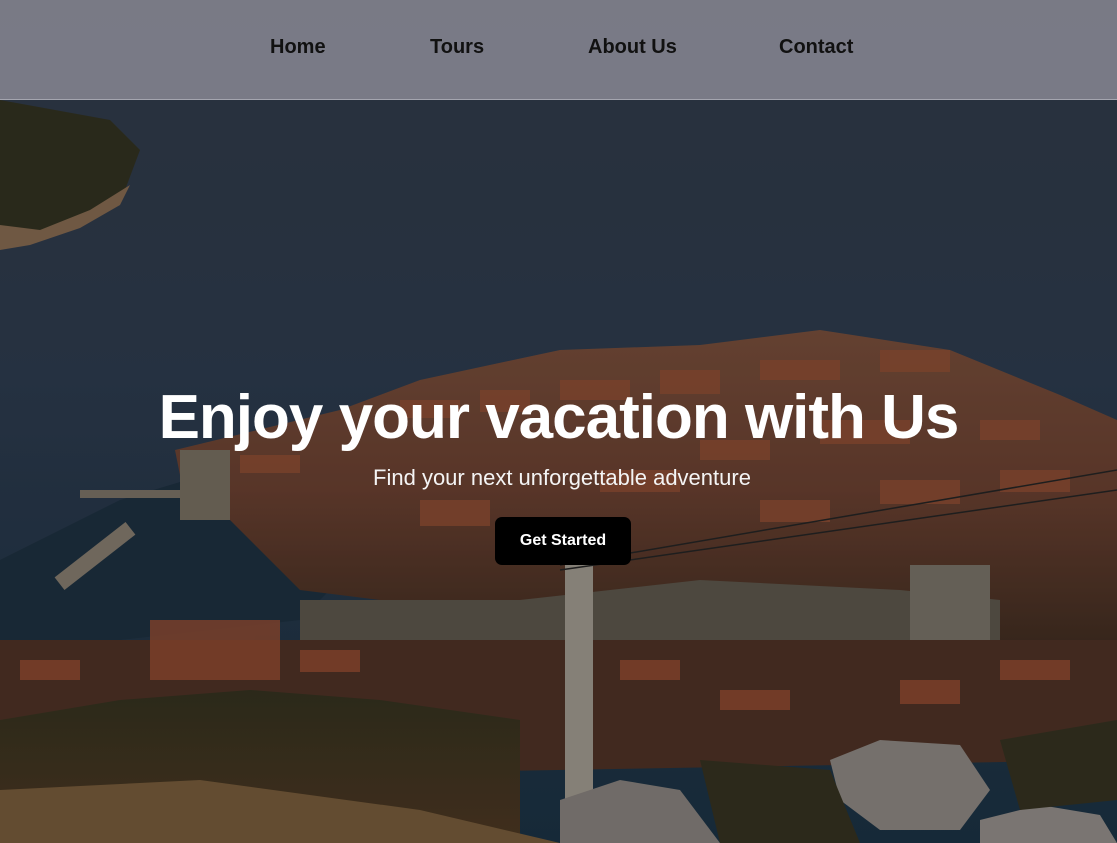 The width and height of the screenshot is (1117, 843). Describe the element at coordinates (559, 417) in the screenshot. I see `hero-title: Enjoy your vacation with Us` at that location.